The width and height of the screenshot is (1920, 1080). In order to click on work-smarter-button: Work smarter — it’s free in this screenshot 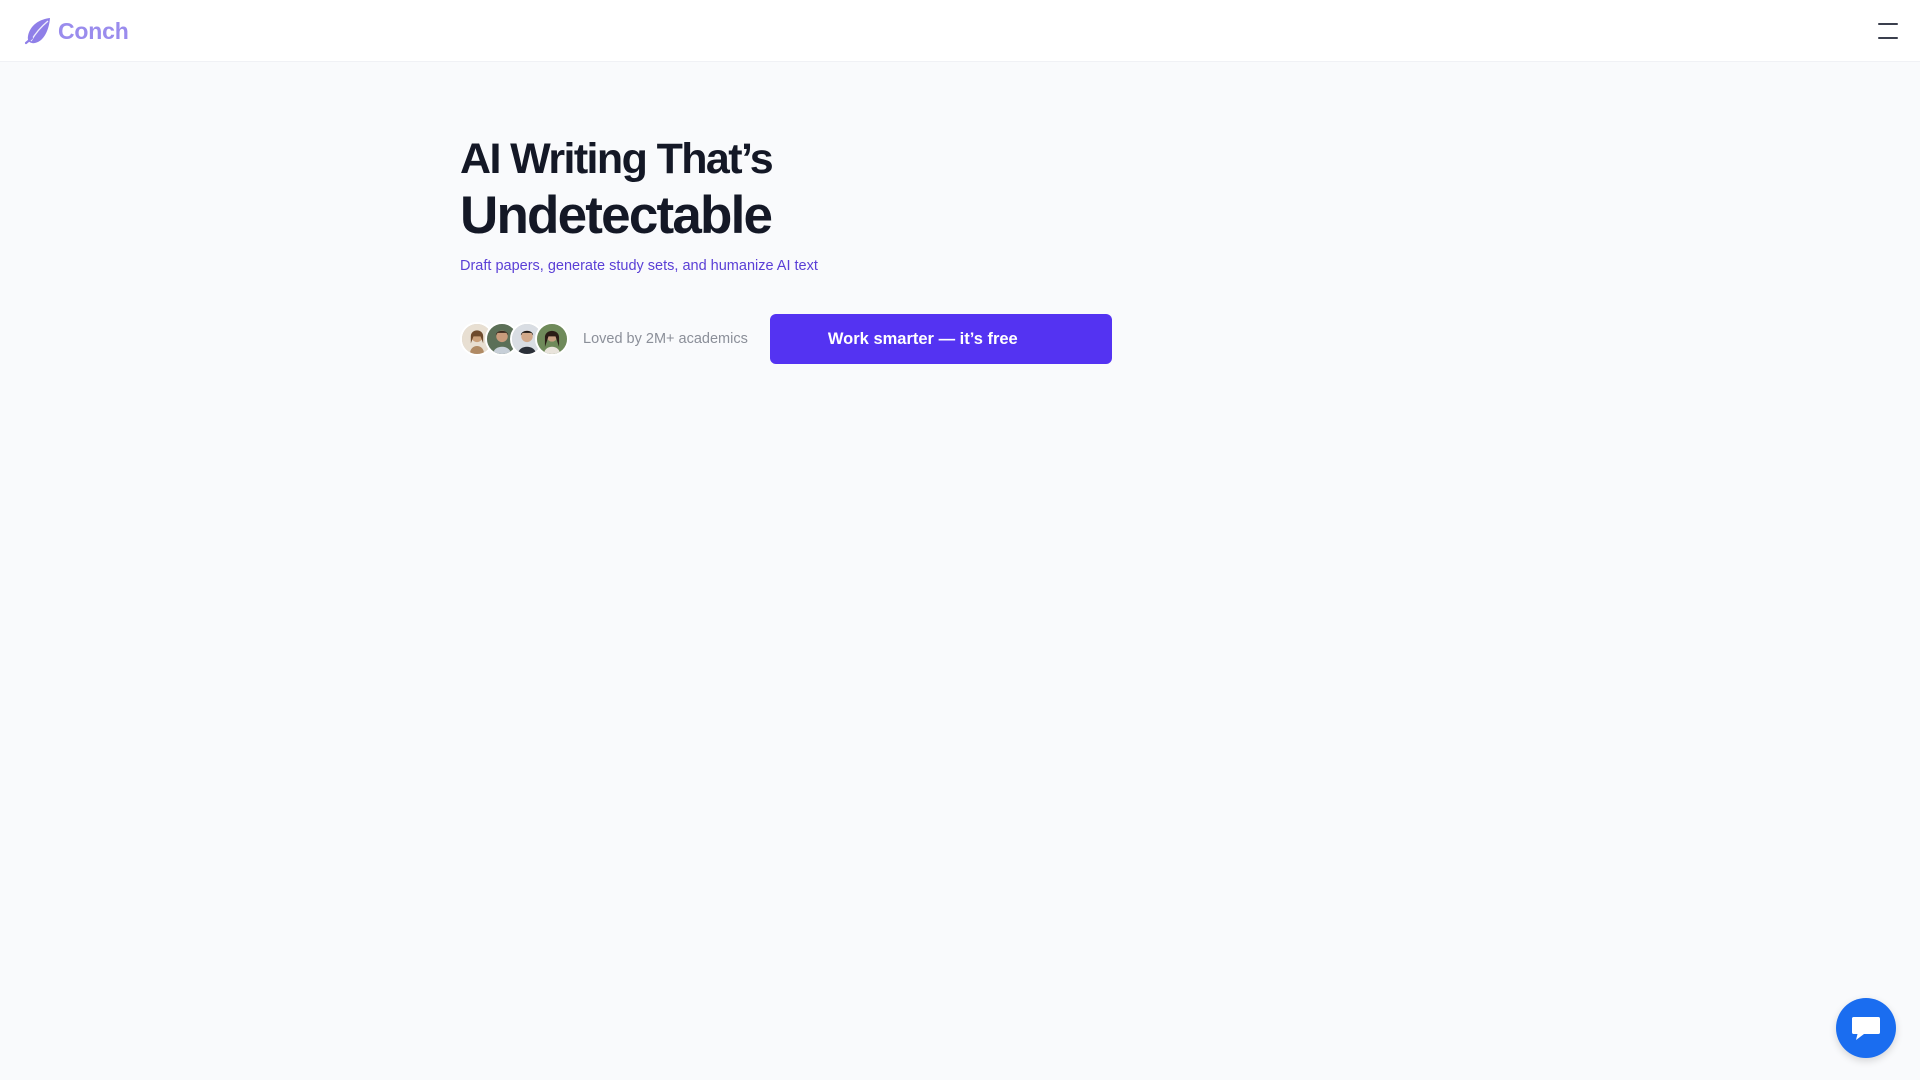, I will do `click(940, 339)`.